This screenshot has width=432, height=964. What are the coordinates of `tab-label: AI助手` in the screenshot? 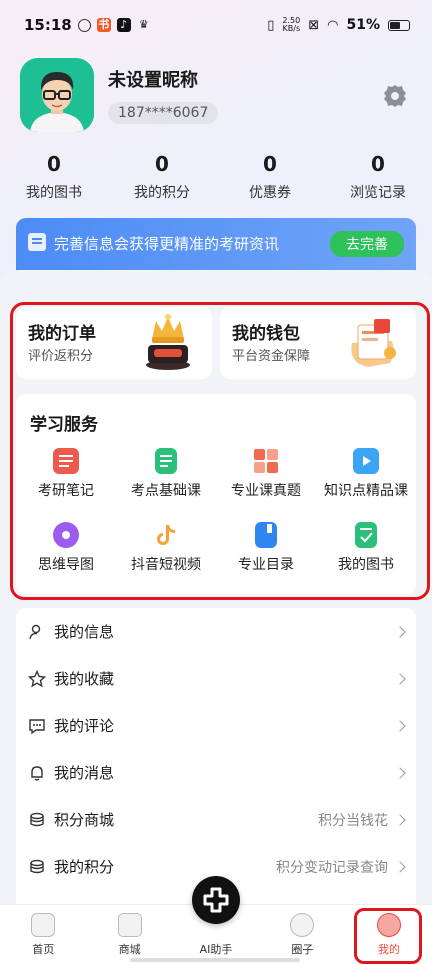 It's located at (216, 949).